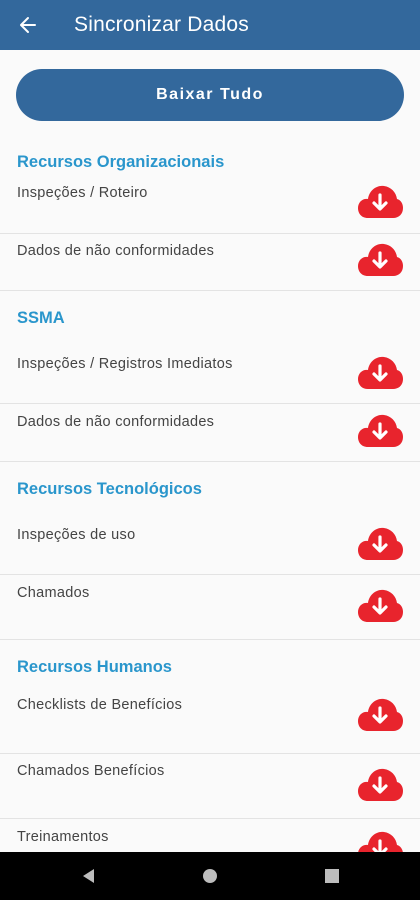  I want to click on list-item-label: Inspeções de uso, so click(76, 535).